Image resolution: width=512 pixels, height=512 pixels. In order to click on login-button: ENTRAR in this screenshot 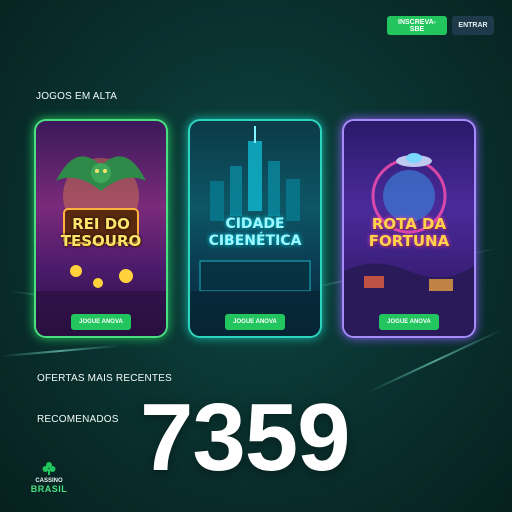, I will do `click(473, 25)`.